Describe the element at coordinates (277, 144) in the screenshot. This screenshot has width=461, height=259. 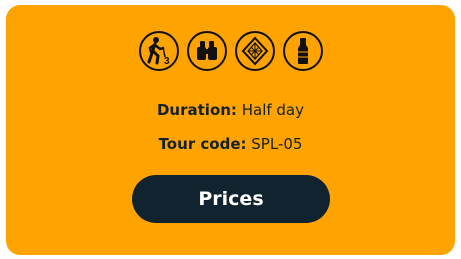
I see `tour-code-value: SPL-05` at that location.